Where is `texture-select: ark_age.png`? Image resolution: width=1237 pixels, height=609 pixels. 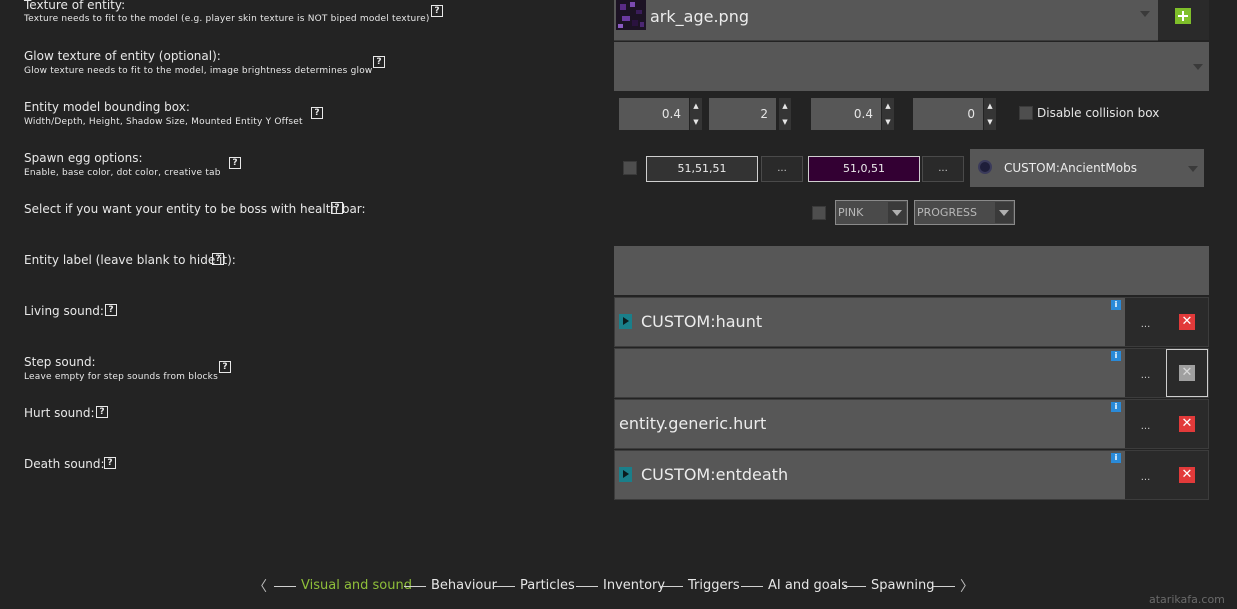 texture-select: ark_age.png is located at coordinates (886, 20).